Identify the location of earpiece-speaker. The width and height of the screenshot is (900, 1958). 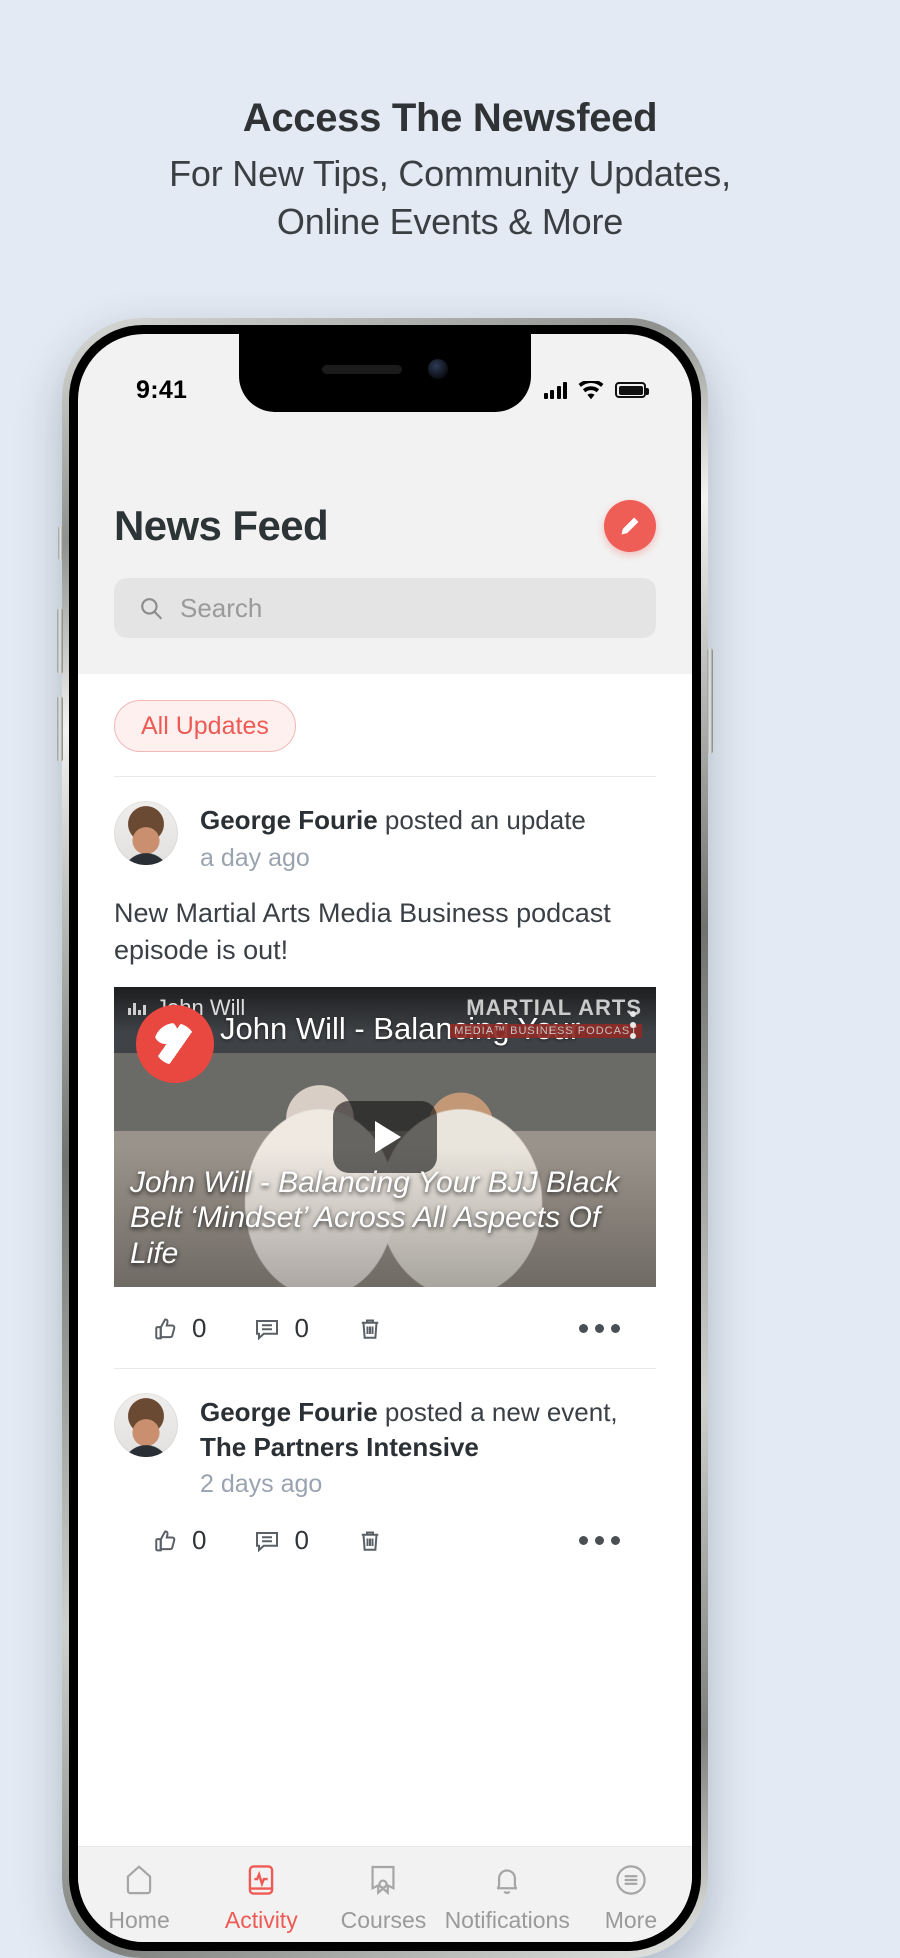
(362, 369).